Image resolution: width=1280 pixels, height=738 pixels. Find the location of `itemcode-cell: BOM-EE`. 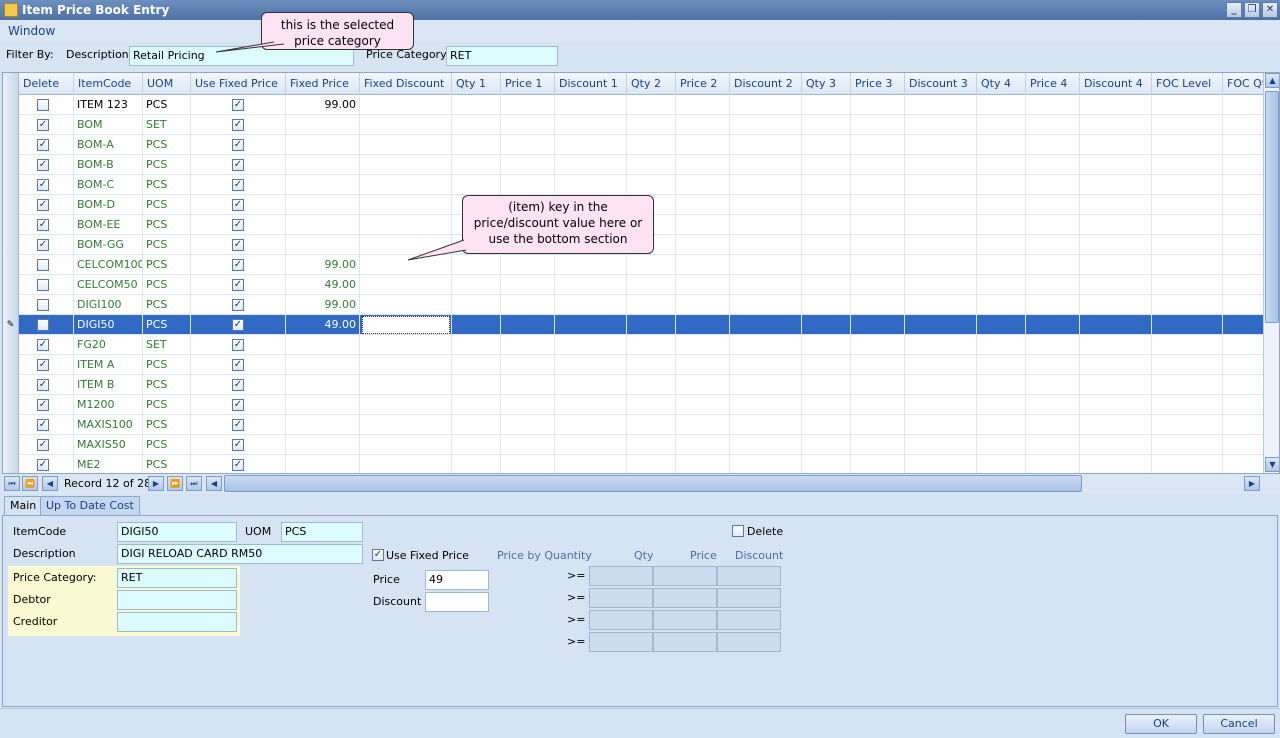

itemcode-cell: BOM-EE is located at coordinates (108, 225).